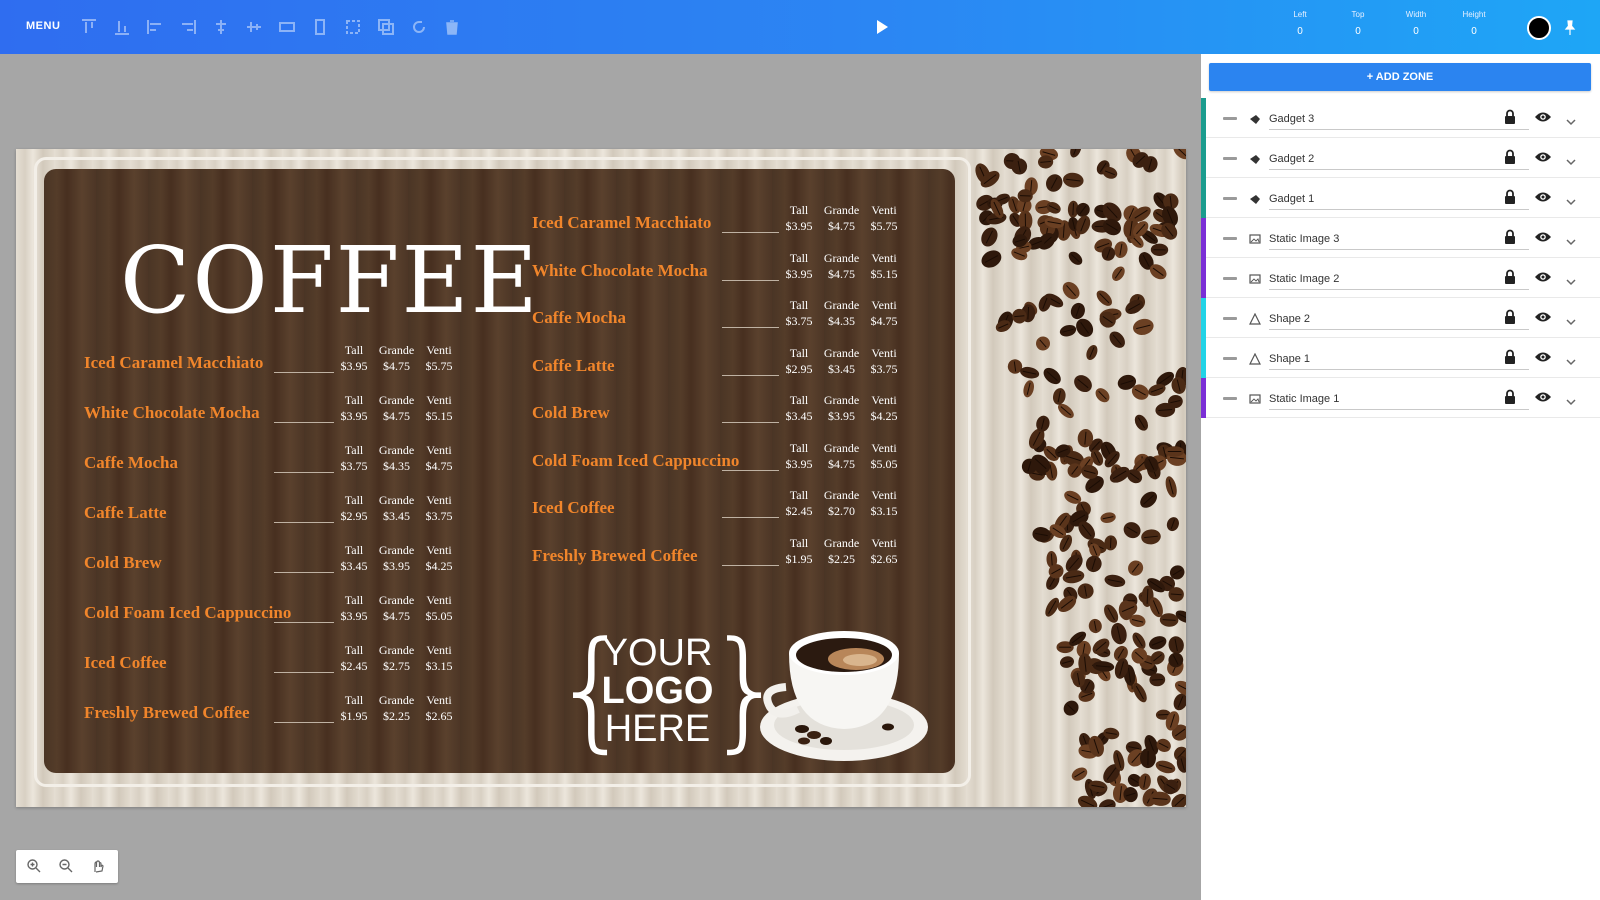 Image resolution: width=1600 pixels, height=900 pixels. Describe the element at coordinates (1203, 318) in the screenshot. I see `layer-type-indicator` at that location.